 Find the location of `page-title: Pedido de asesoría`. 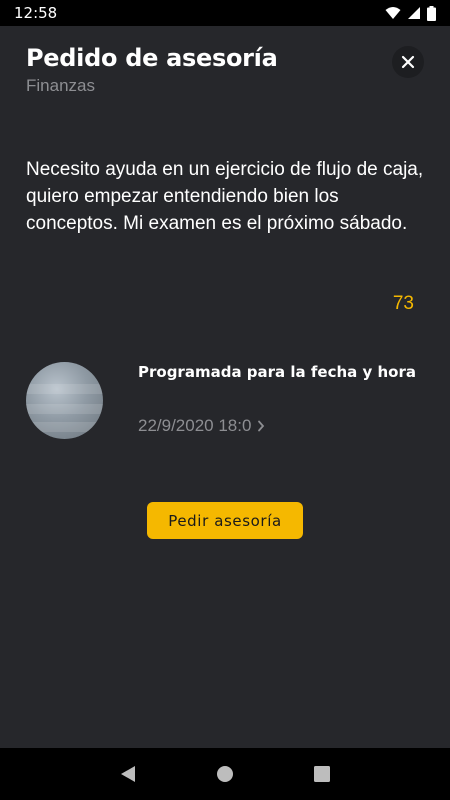

page-title: Pedido de asesoría is located at coordinates (152, 58).